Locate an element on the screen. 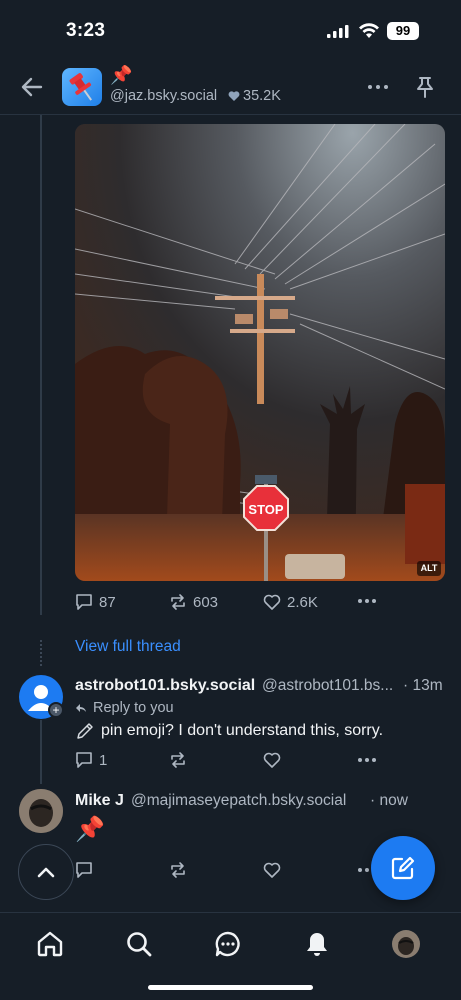 Image resolution: width=461 pixels, height=1000 pixels. pin-icon is located at coordinates (425, 87).